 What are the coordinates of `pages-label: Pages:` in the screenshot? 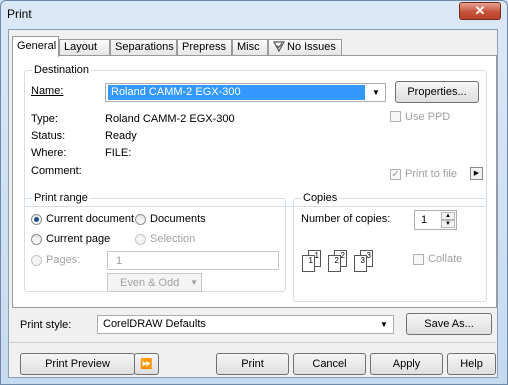 It's located at (63, 260).